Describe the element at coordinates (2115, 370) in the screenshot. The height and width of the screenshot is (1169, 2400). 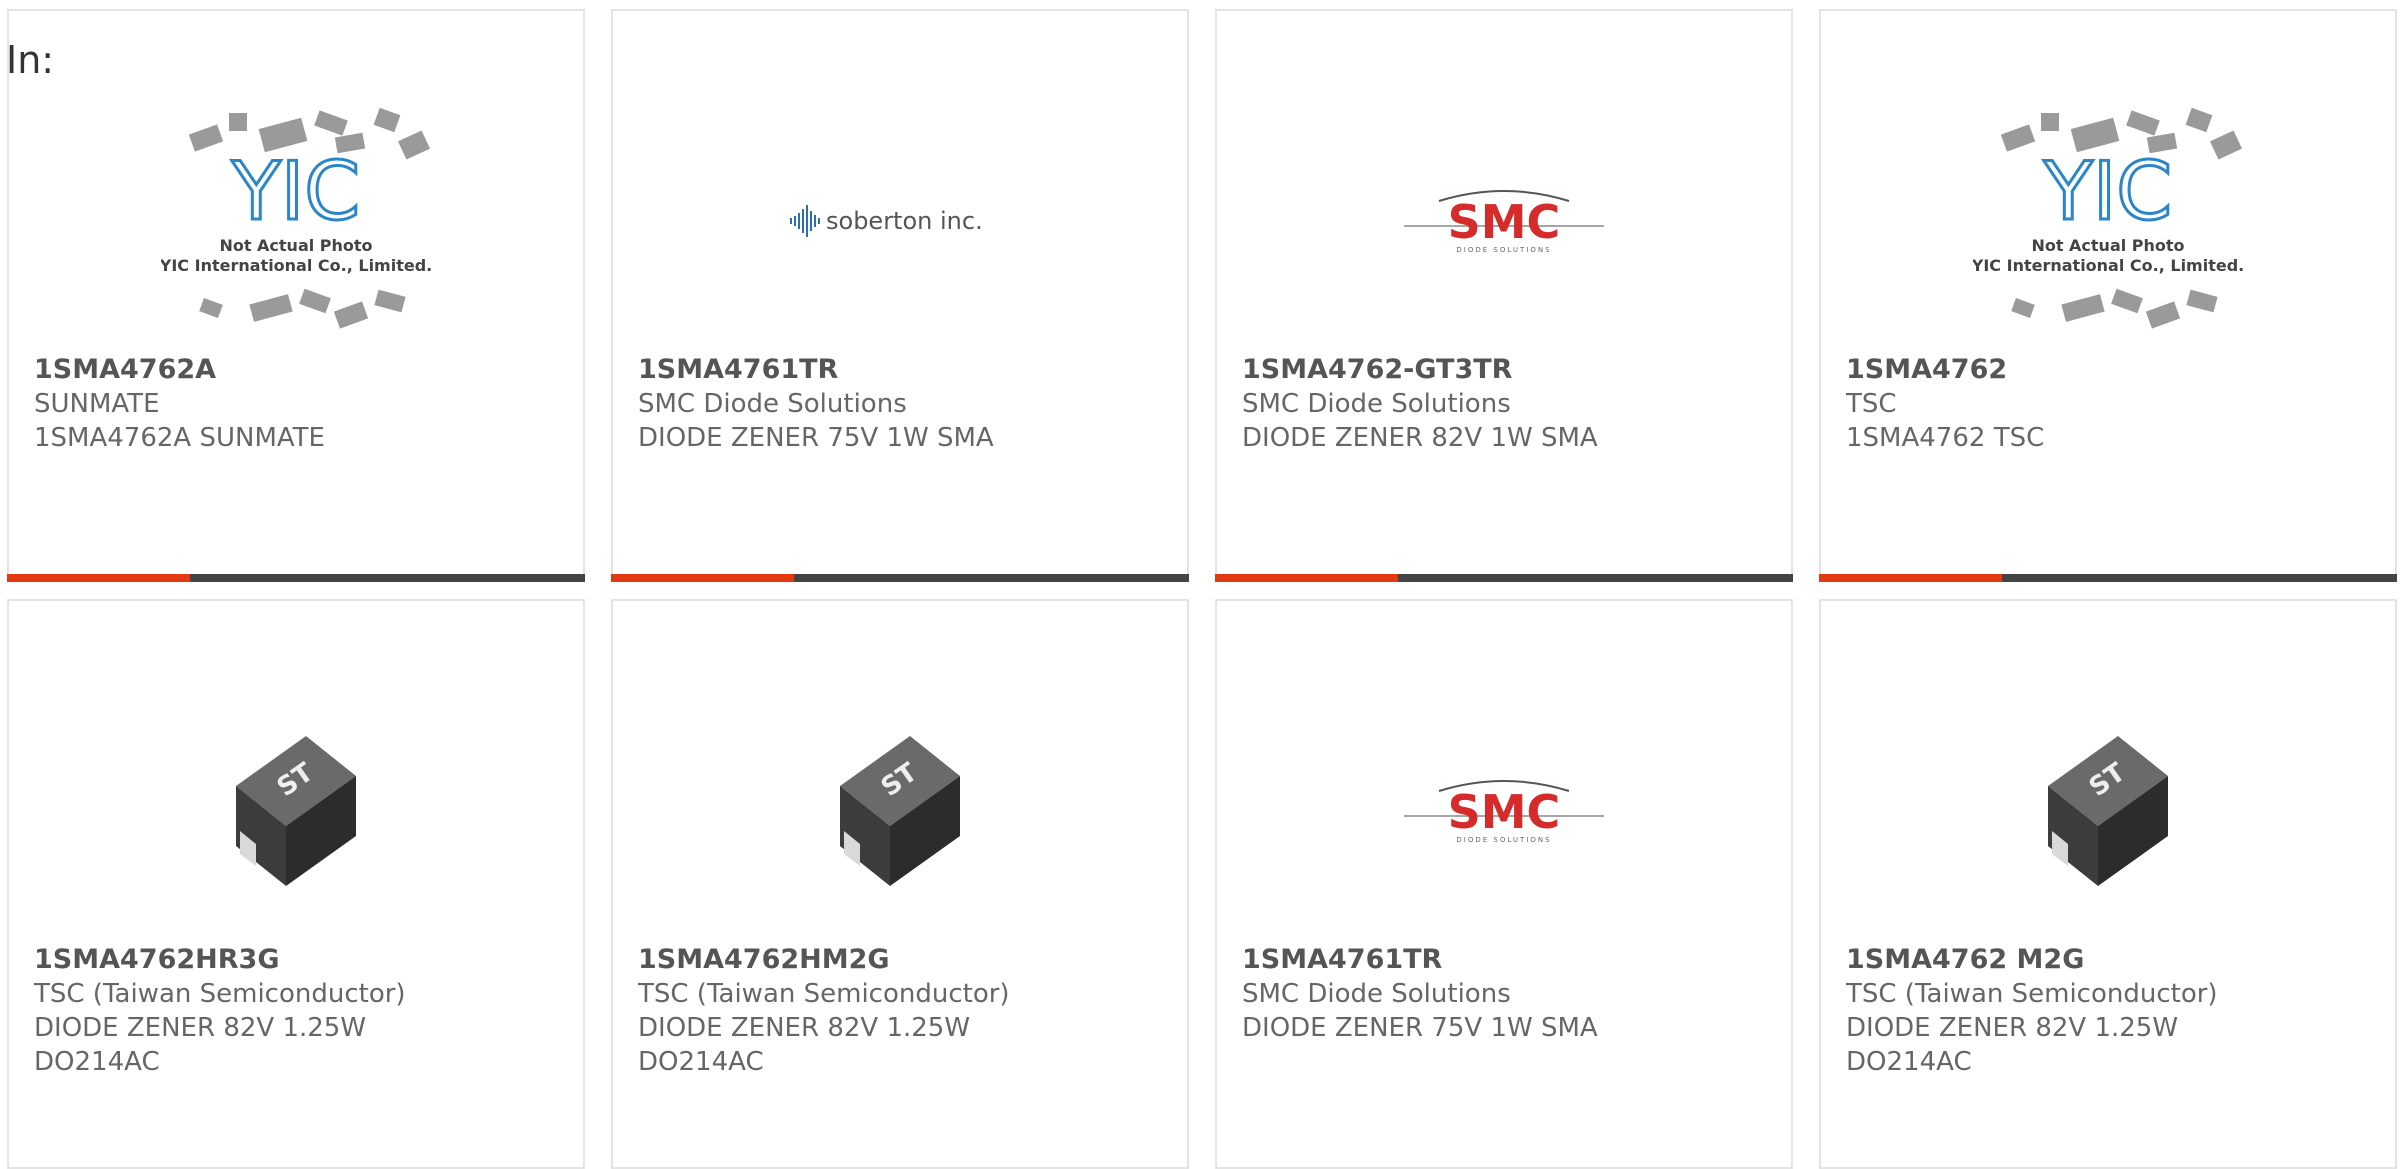
I see `part-number: 1SMA4762` at that location.